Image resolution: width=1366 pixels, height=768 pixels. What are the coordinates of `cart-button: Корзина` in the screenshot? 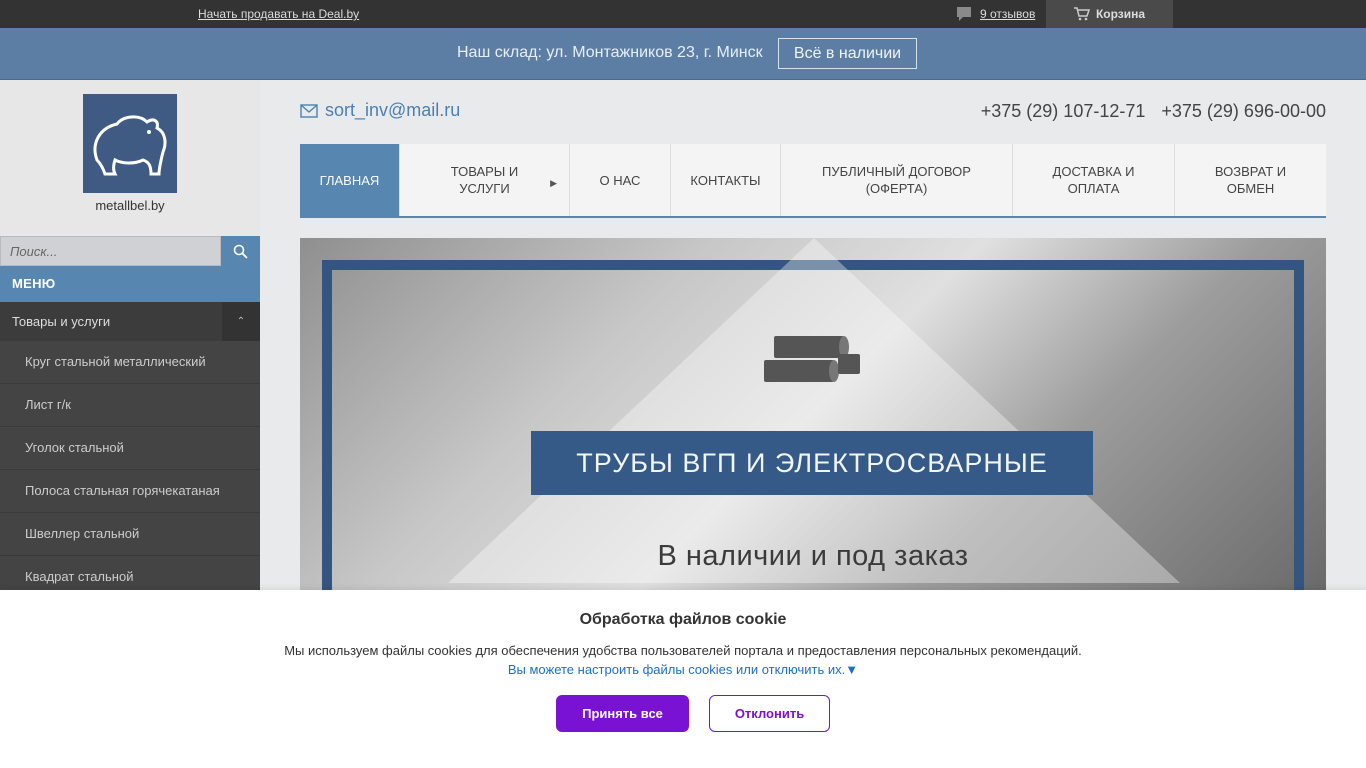 It's located at (1109, 14).